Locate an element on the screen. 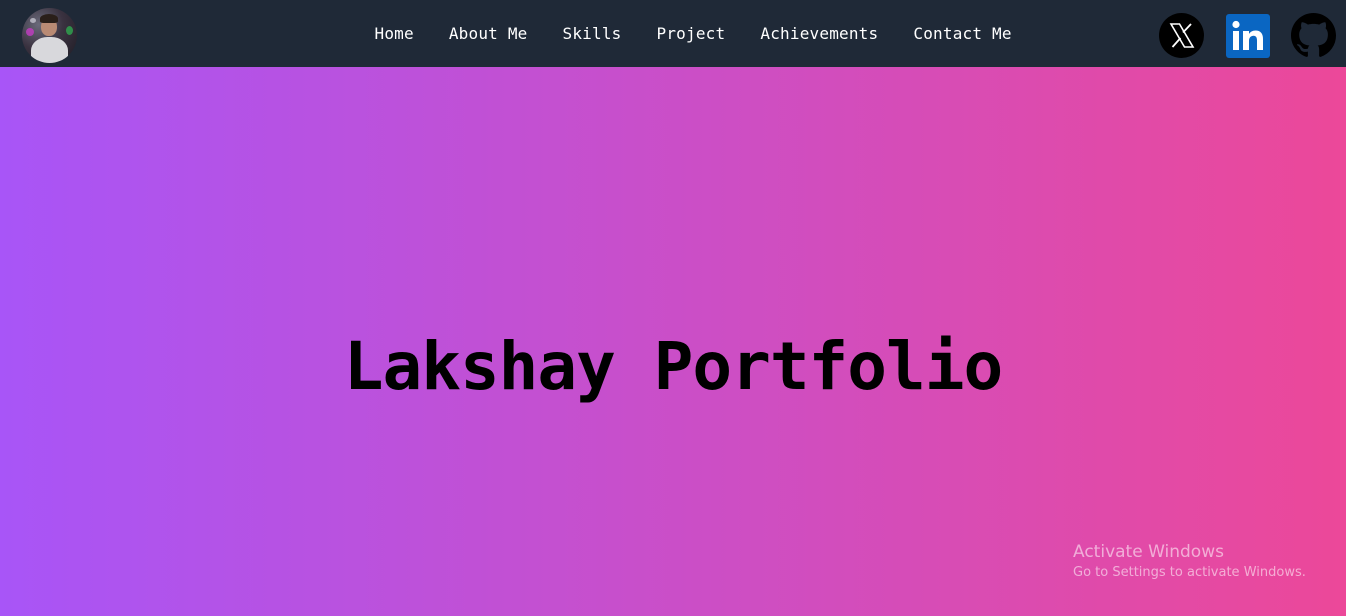 Image resolution: width=1346 pixels, height=616 pixels. github-logo-svg is located at coordinates (1313, 35).